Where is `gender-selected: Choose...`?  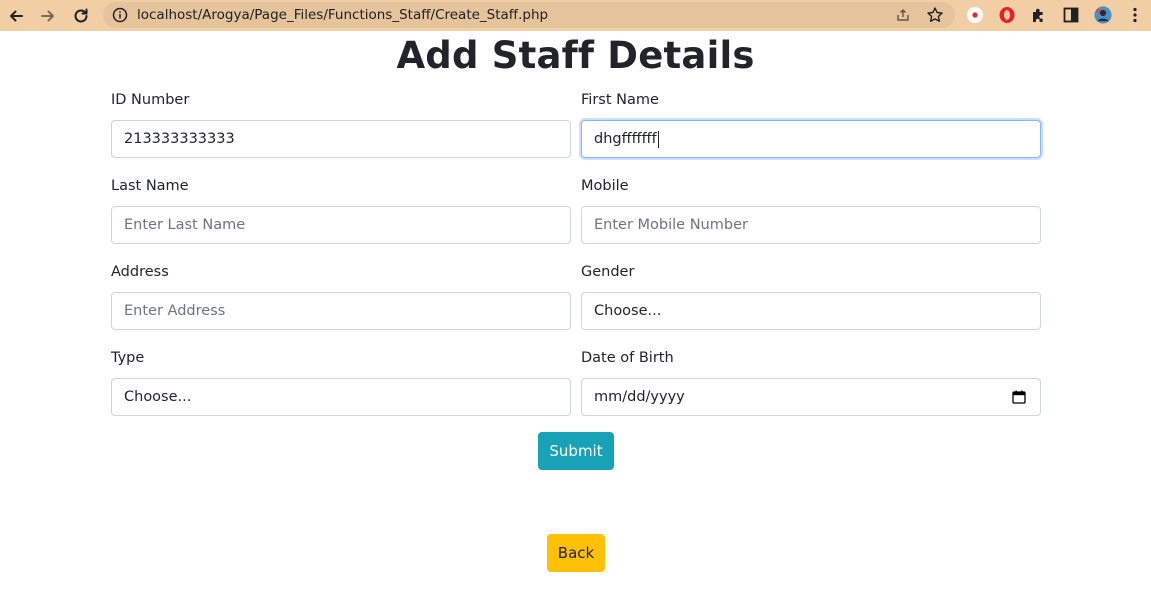 gender-selected: Choose... is located at coordinates (628, 311).